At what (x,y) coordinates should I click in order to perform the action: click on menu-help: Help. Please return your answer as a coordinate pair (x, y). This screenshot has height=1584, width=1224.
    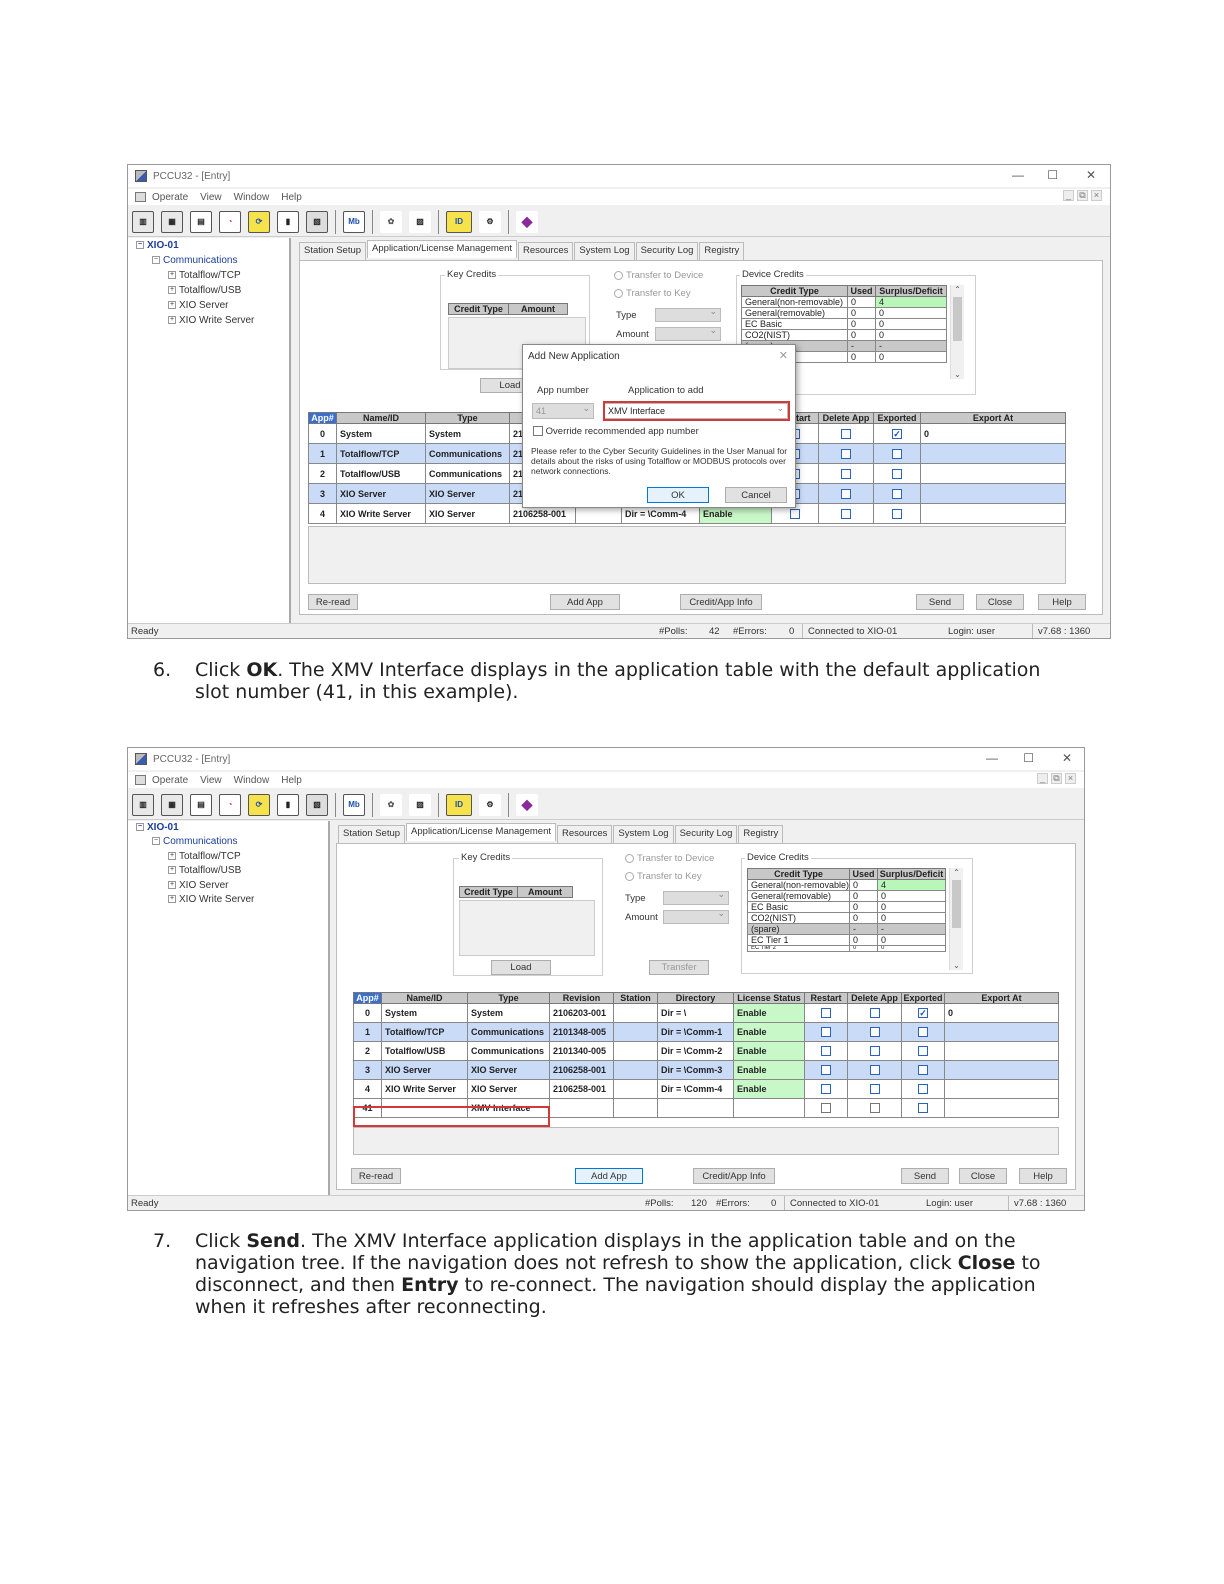
    Looking at the image, I should click on (291, 780).